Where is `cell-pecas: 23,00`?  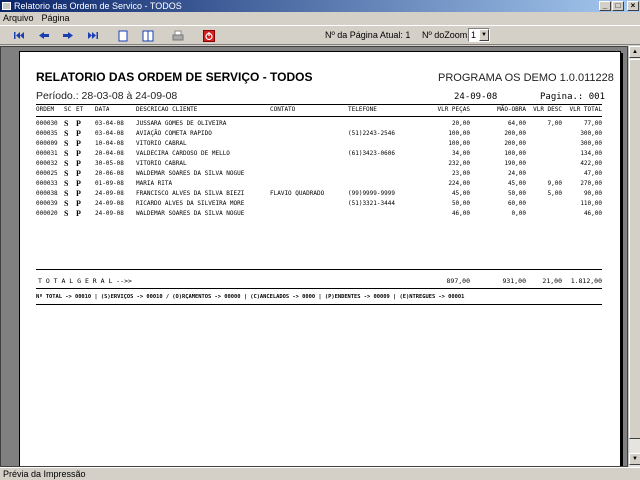
cell-pecas: 23,00 is located at coordinates (460, 173).